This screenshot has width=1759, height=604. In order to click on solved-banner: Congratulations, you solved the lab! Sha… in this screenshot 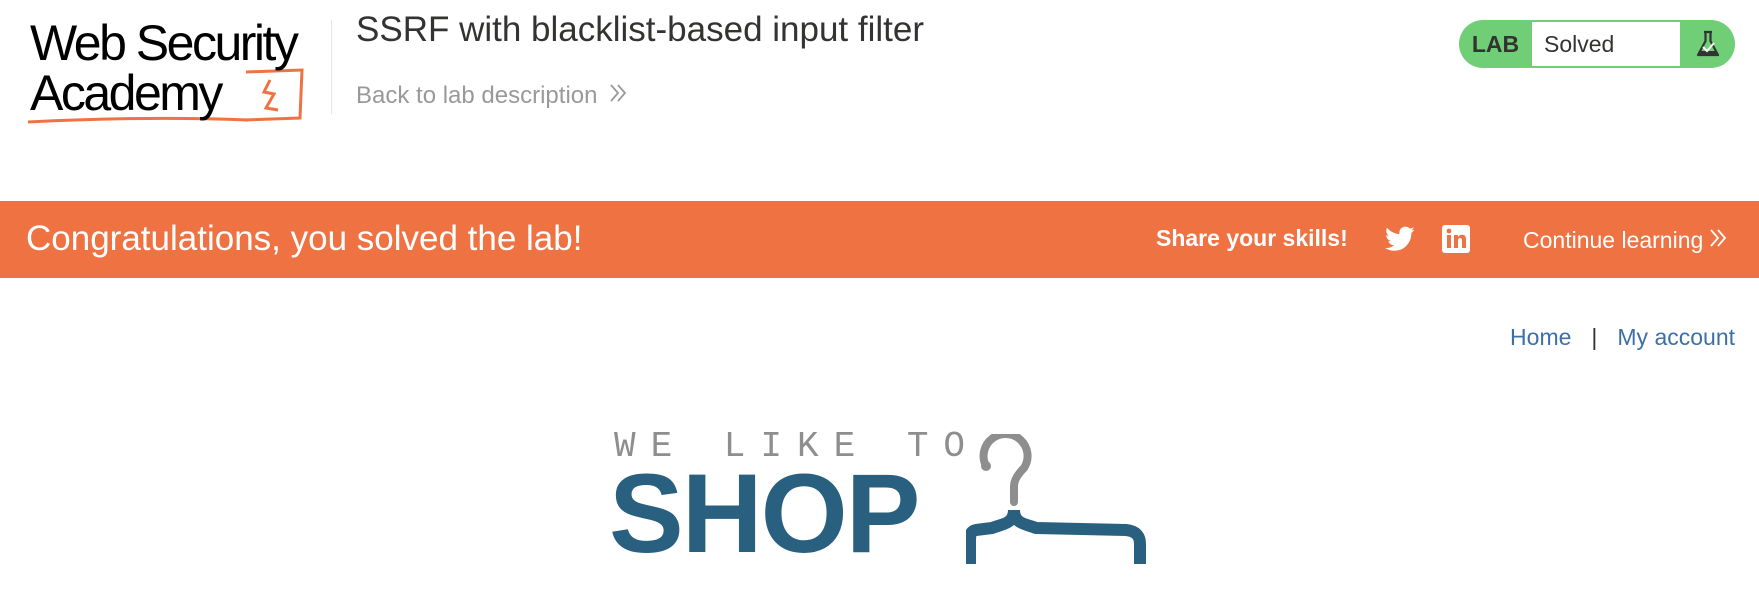, I will do `click(879, 239)`.